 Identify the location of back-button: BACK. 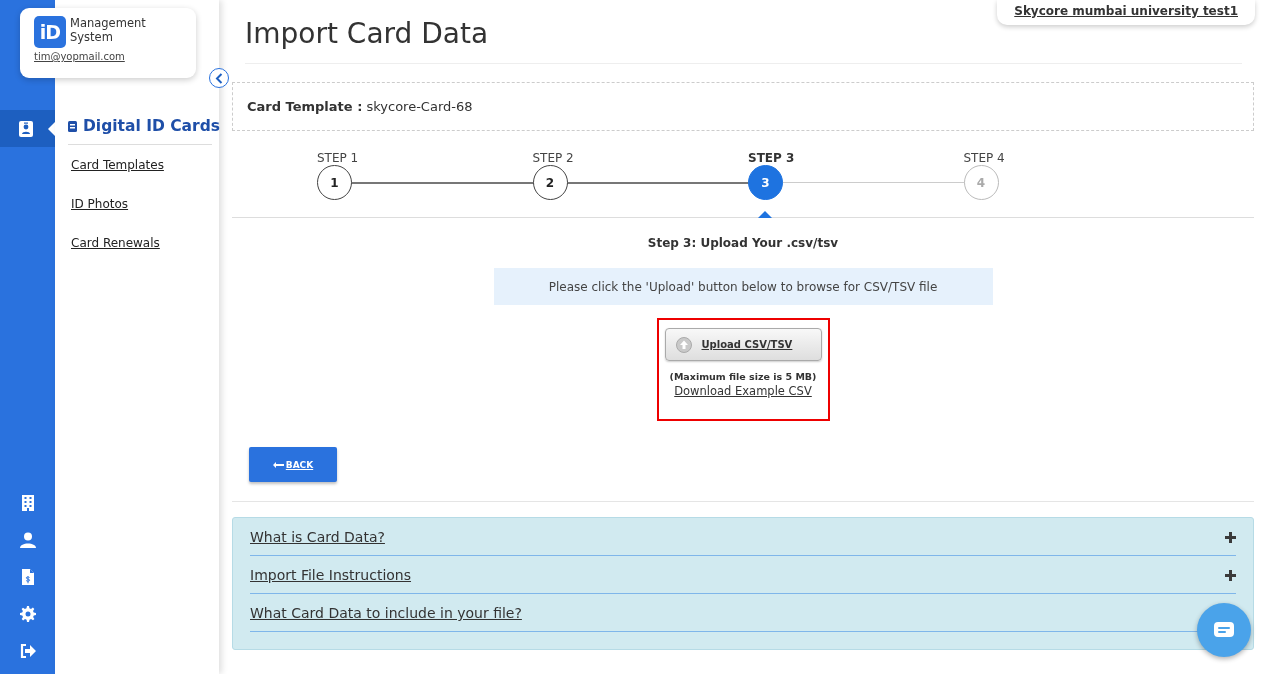
(293, 464).